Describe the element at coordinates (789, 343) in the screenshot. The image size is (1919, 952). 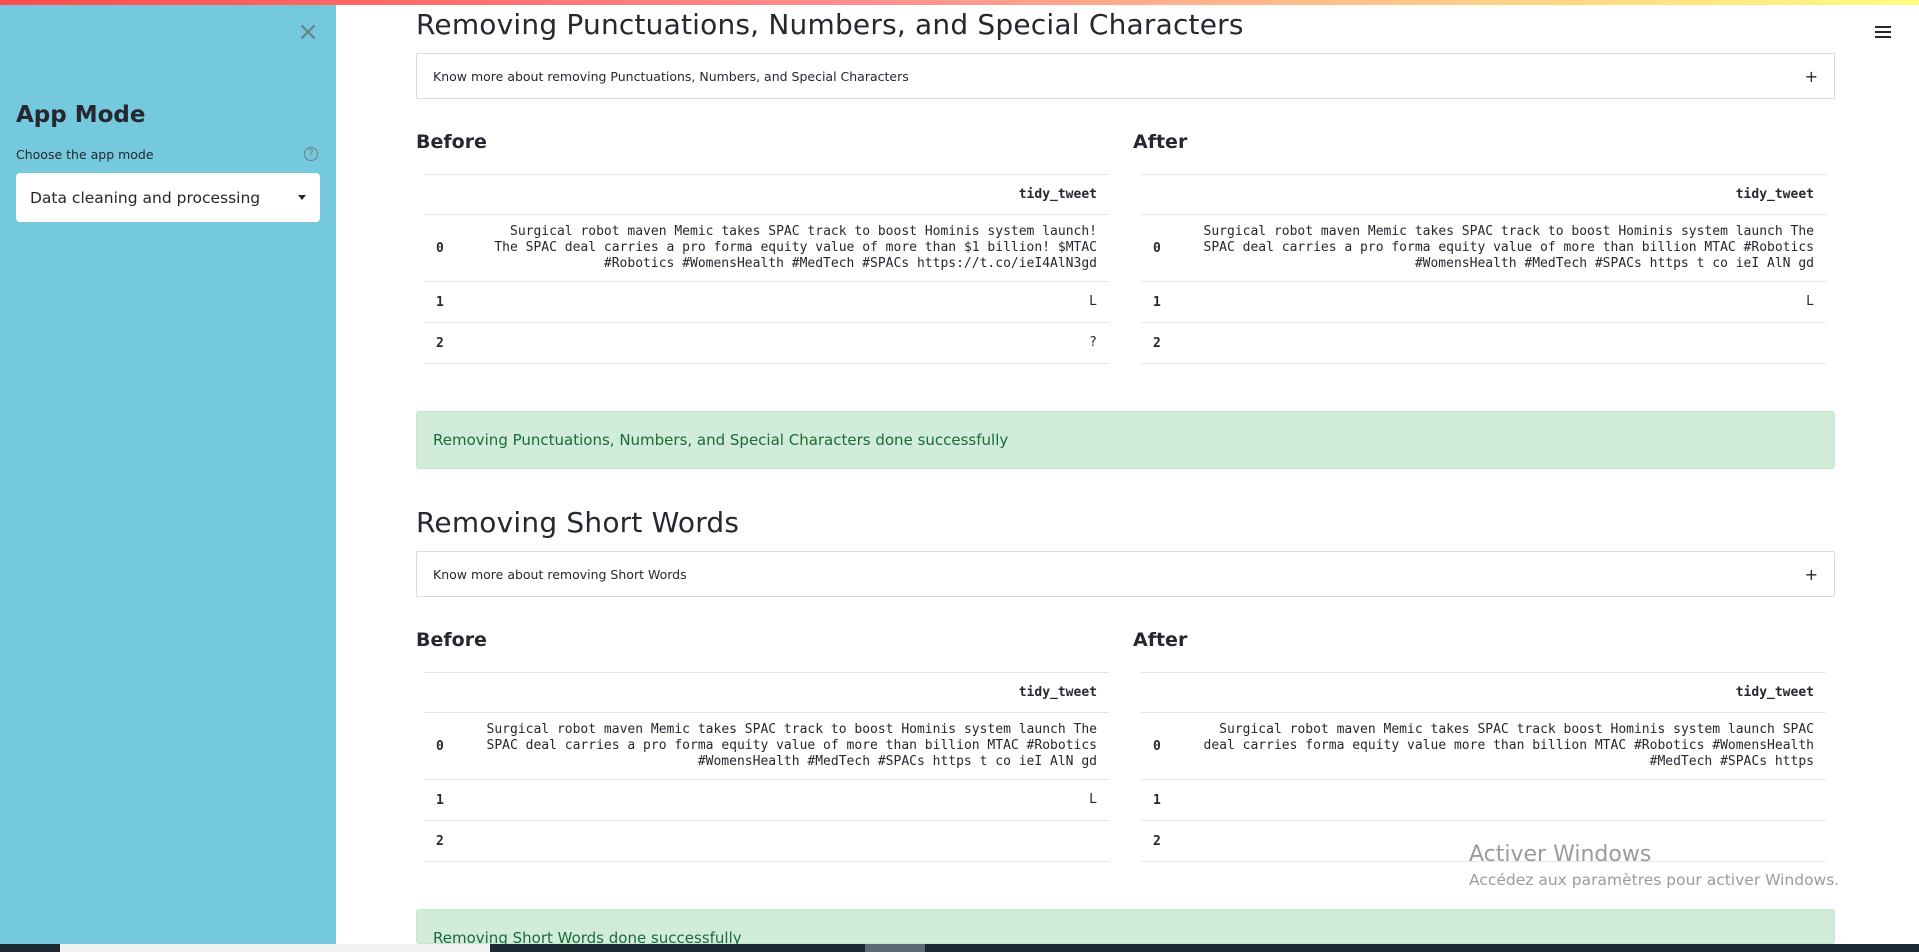
I see `cell-value: ?` at that location.